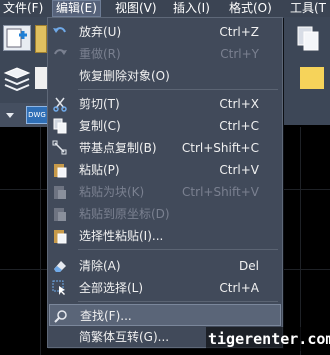  I want to click on menu-file: 文件(F), so click(23, 8).